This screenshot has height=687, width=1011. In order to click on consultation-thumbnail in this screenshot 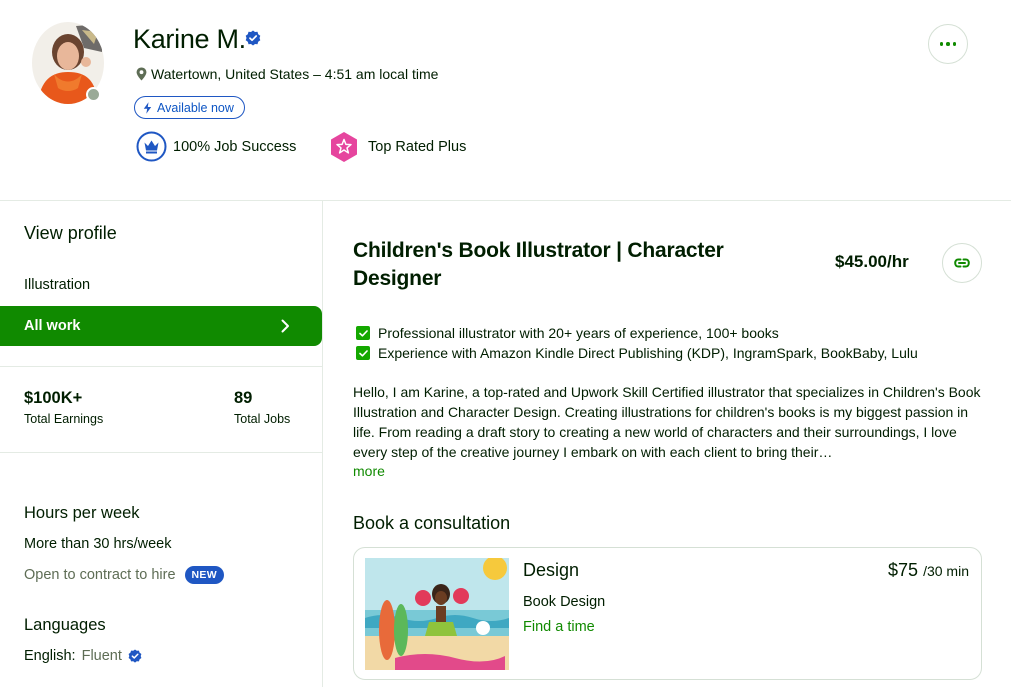, I will do `click(437, 614)`.